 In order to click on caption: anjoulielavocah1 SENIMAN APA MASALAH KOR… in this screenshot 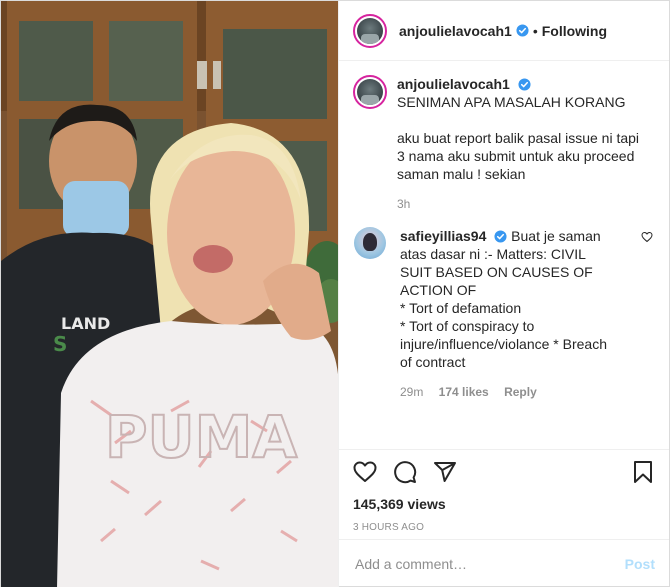, I will do `click(502, 144)`.